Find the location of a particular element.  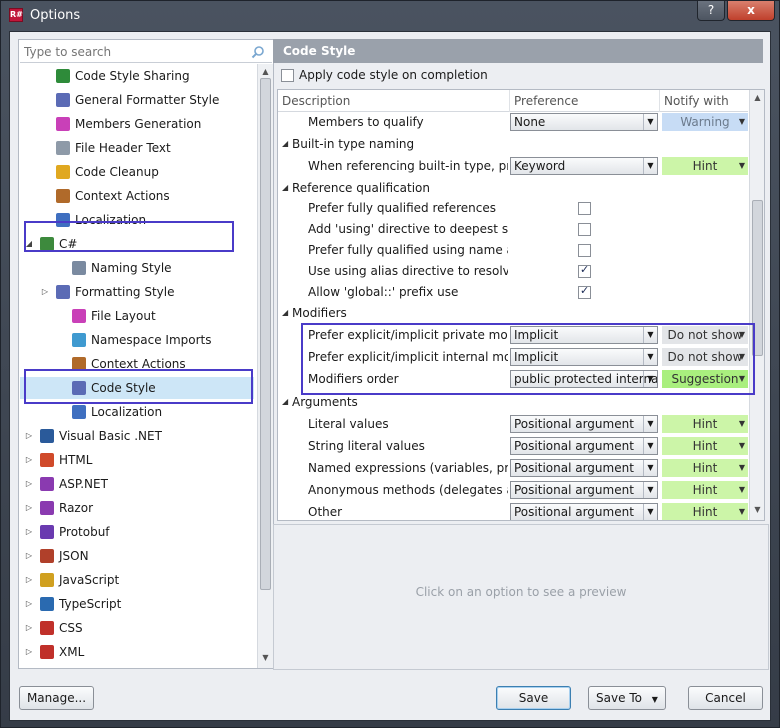

column-description: Description is located at coordinates (394, 101).